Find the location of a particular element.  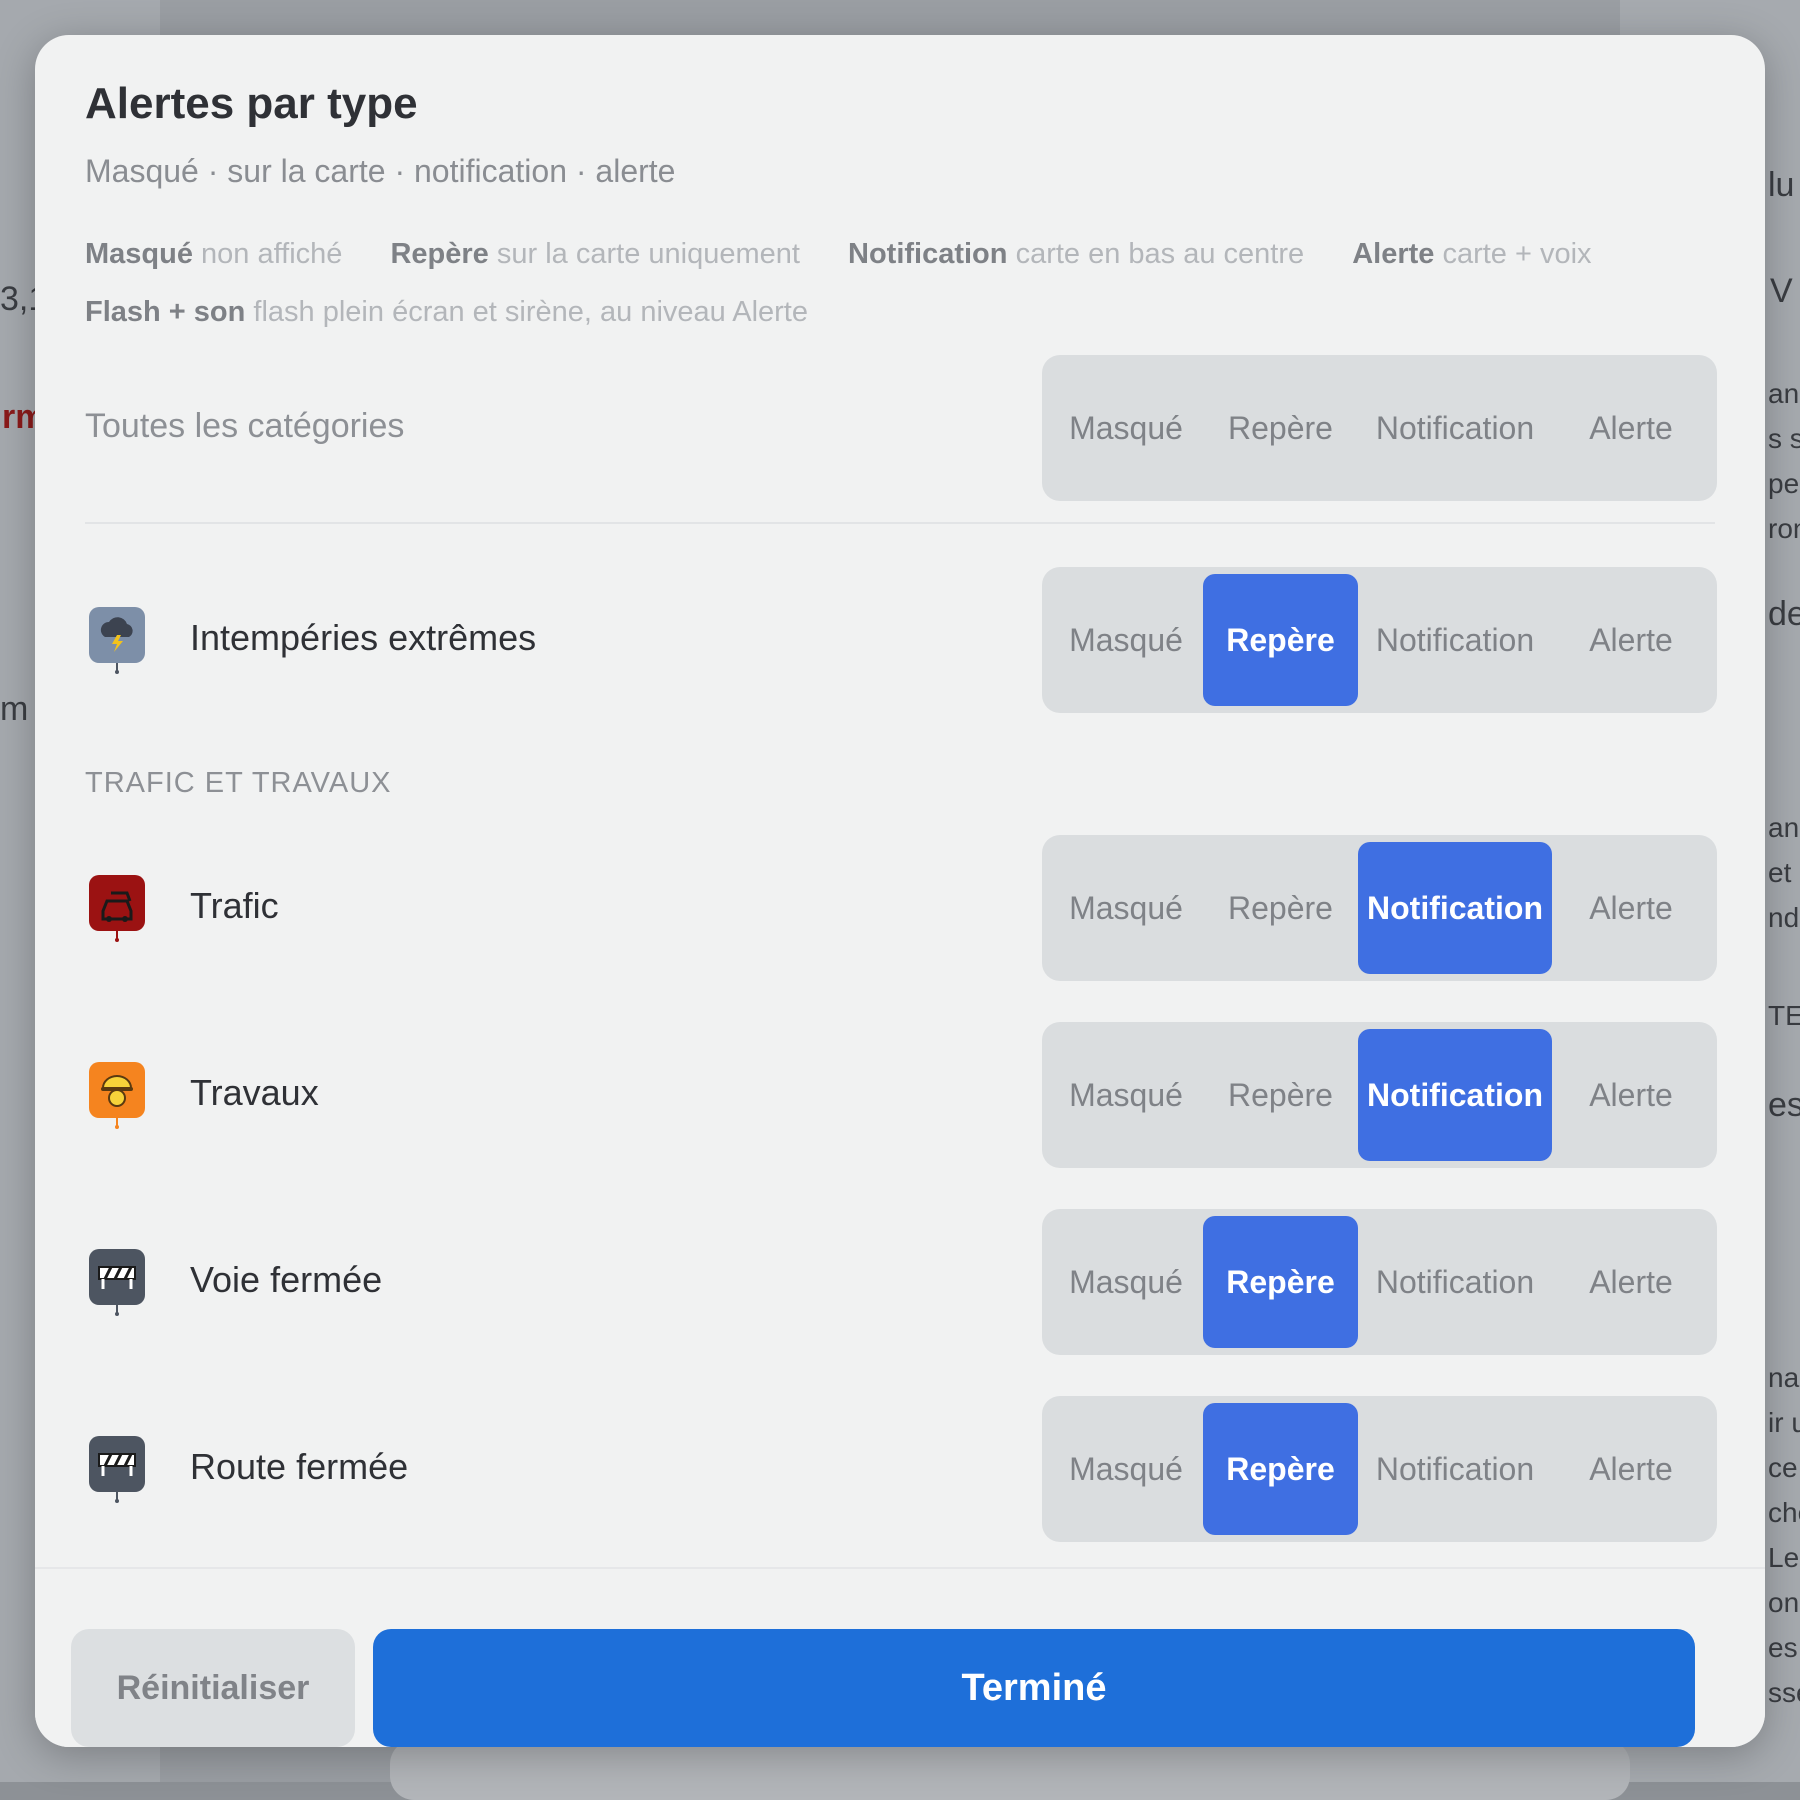

legend-item: Masqué non affiché is located at coordinates (214, 254).